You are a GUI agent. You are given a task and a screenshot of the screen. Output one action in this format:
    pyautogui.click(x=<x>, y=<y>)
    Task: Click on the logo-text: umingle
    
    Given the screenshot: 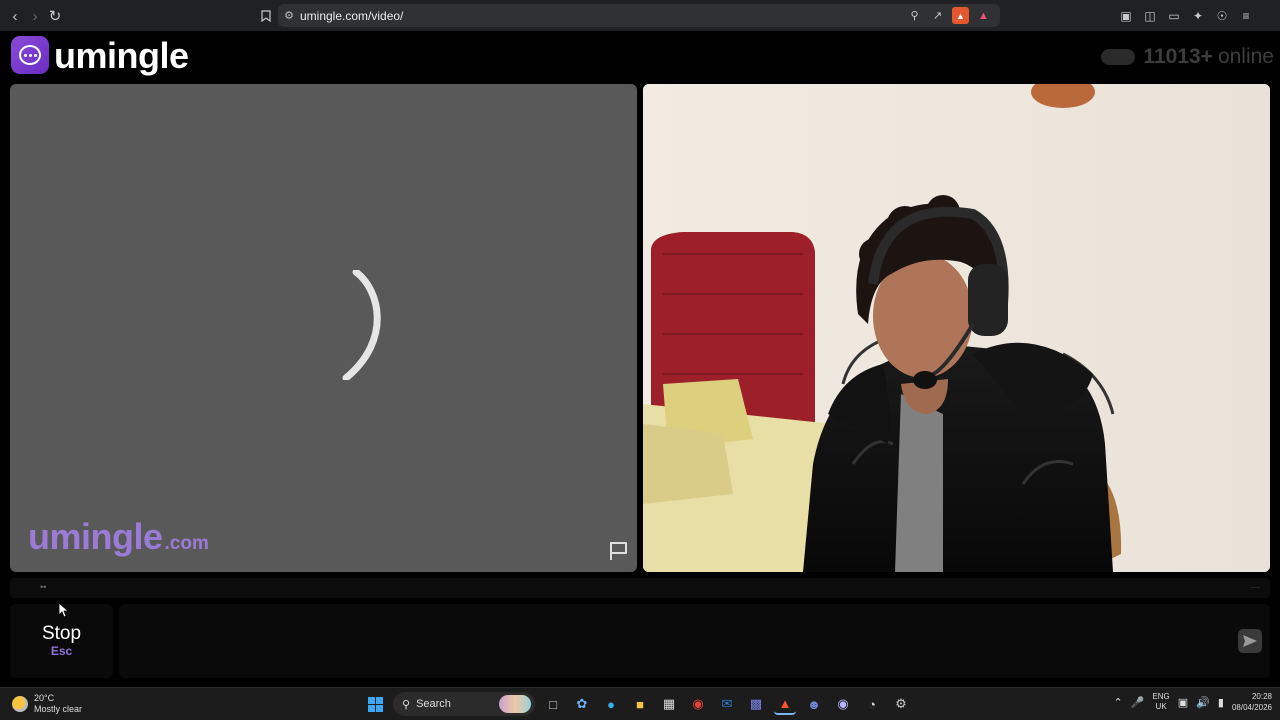 What is the action you would take?
    pyautogui.click(x=121, y=56)
    